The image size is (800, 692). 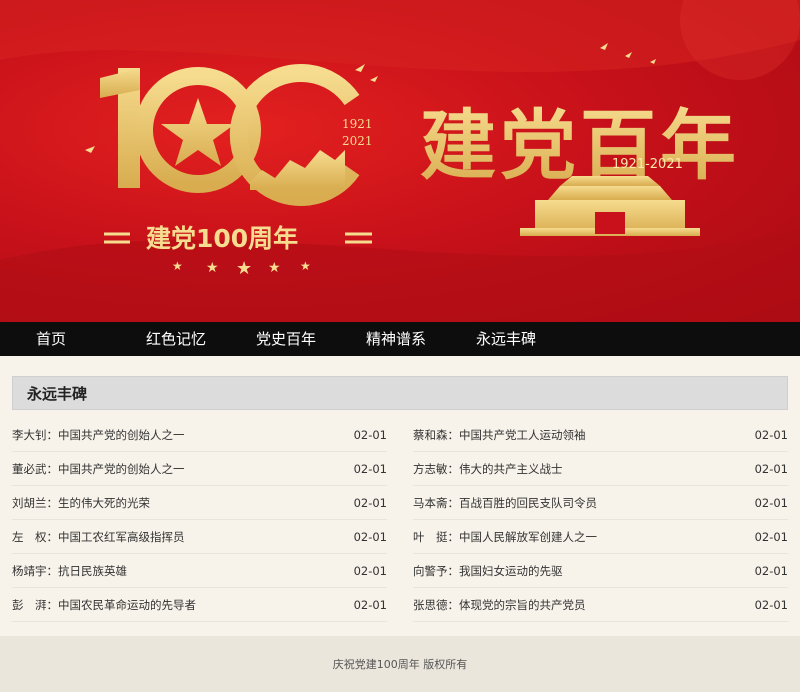 What do you see at coordinates (98, 537) in the screenshot?
I see `list-item-title: 左 权：中国工农红军高级指挥员` at bounding box center [98, 537].